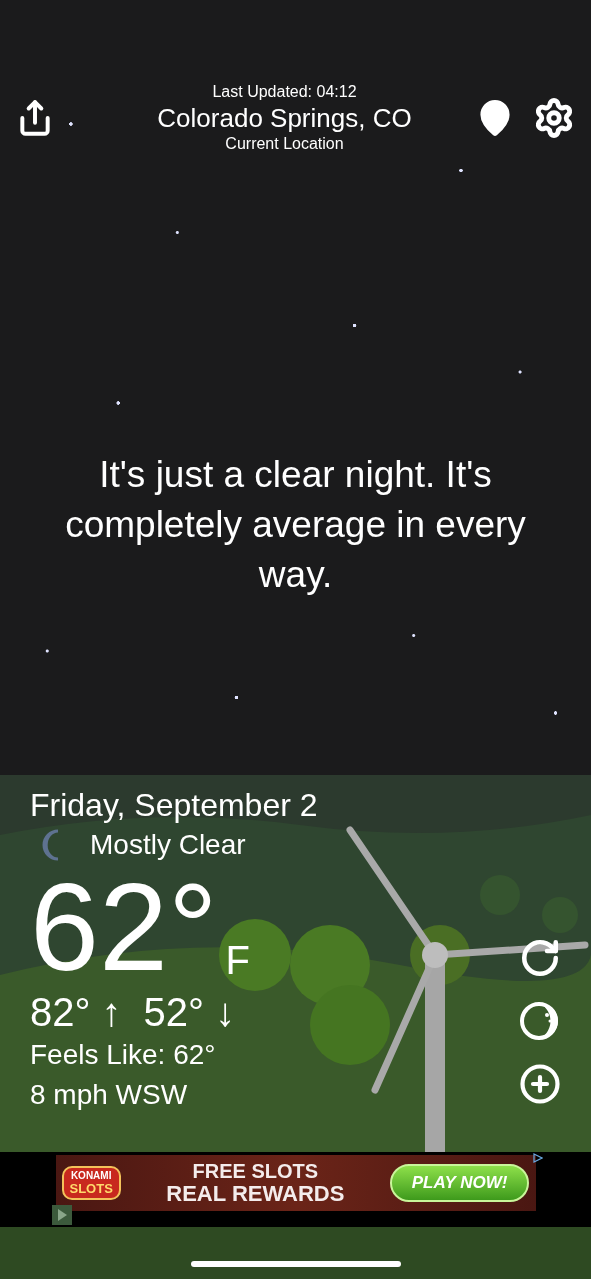 The height and width of the screenshot is (1279, 591). What do you see at coordinates (189, 1012) in the screenshot?
I see `low-temperature: 52° ↓` at bounding box center [189, 1012].